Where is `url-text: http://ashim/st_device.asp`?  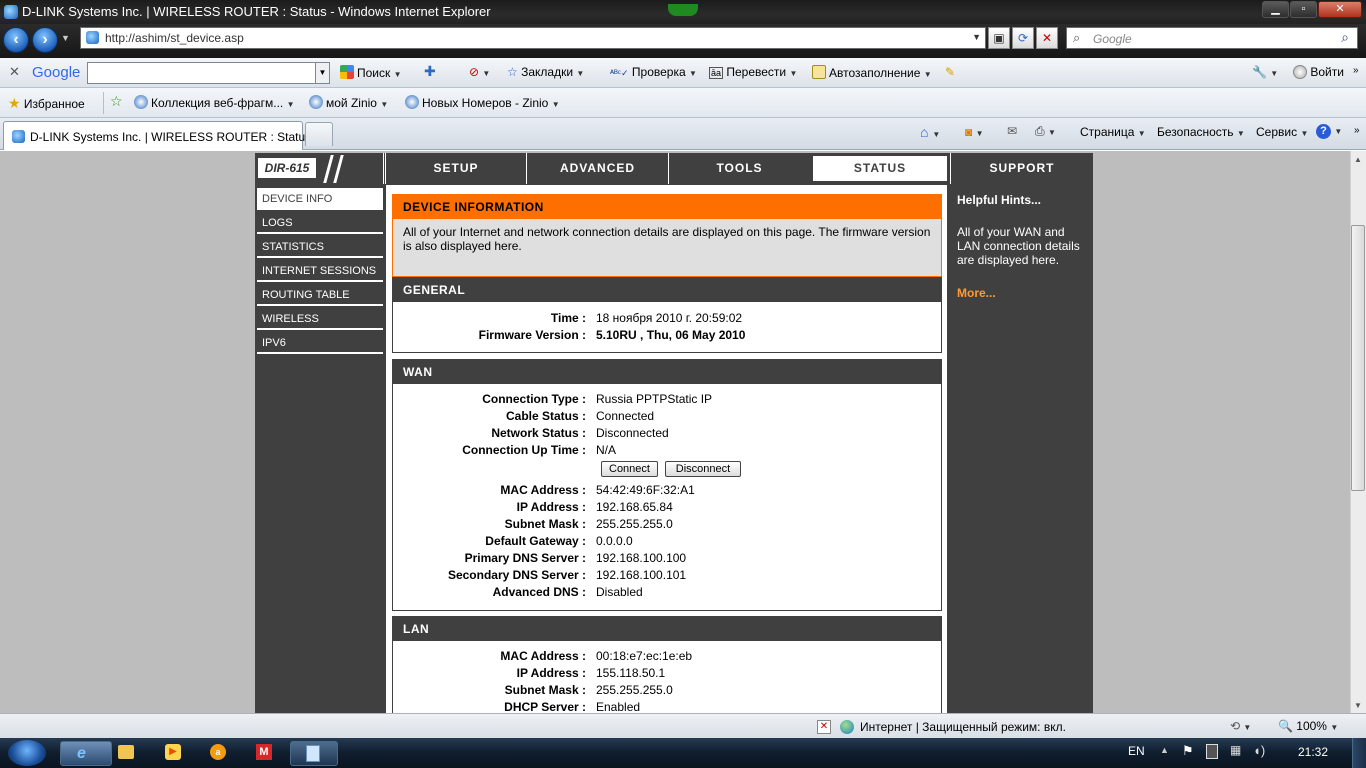
url-text: http://ashim/st_device.asp is located at coordinates (174, 38).